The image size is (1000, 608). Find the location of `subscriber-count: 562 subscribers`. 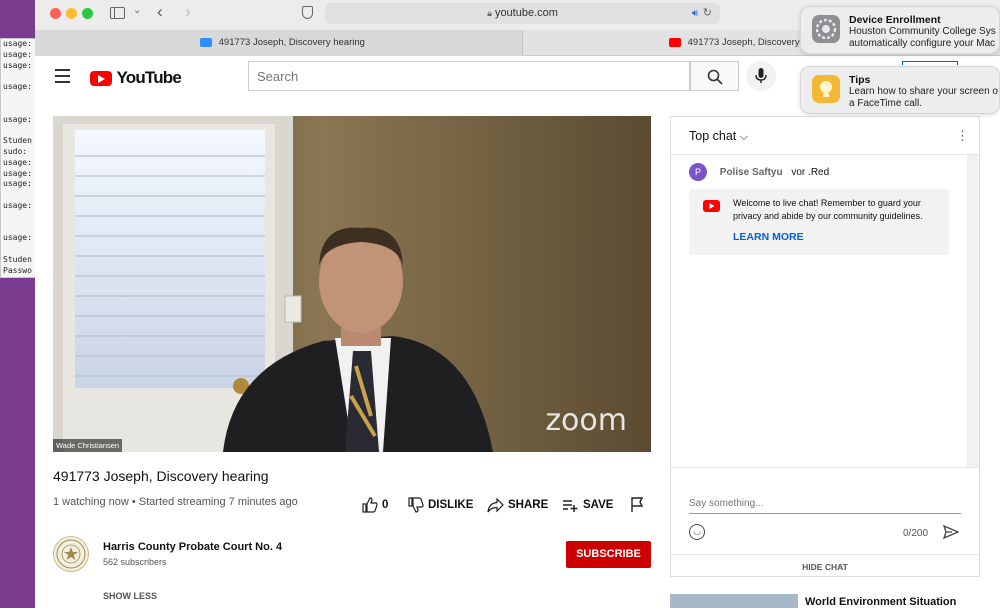

subscriber-count: 562 subscribers is located at coordinates (135, 562).